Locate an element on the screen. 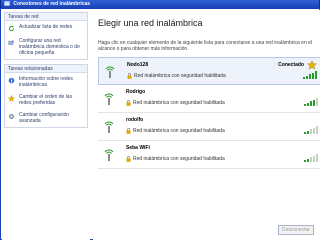 The image size is (320, 240). change-preferred-order-label: Cambiar el orden de las redes preferidas is located at coordinates (46, 100).